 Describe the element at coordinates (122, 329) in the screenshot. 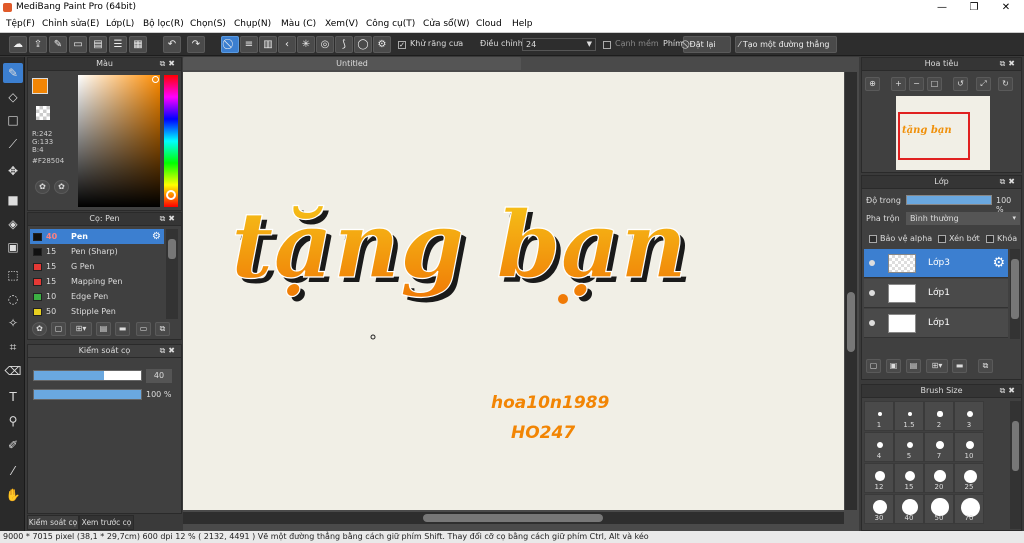

I see `brush-folder-icon: ▬` at that location.